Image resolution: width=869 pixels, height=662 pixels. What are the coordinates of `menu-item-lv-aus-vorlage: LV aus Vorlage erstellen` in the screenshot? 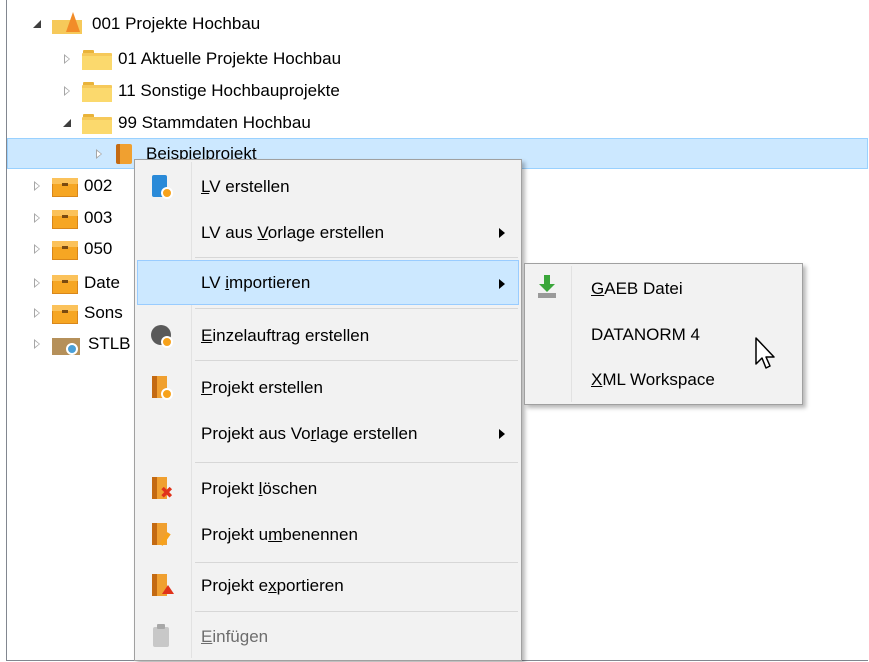 It's located at (328, 232).